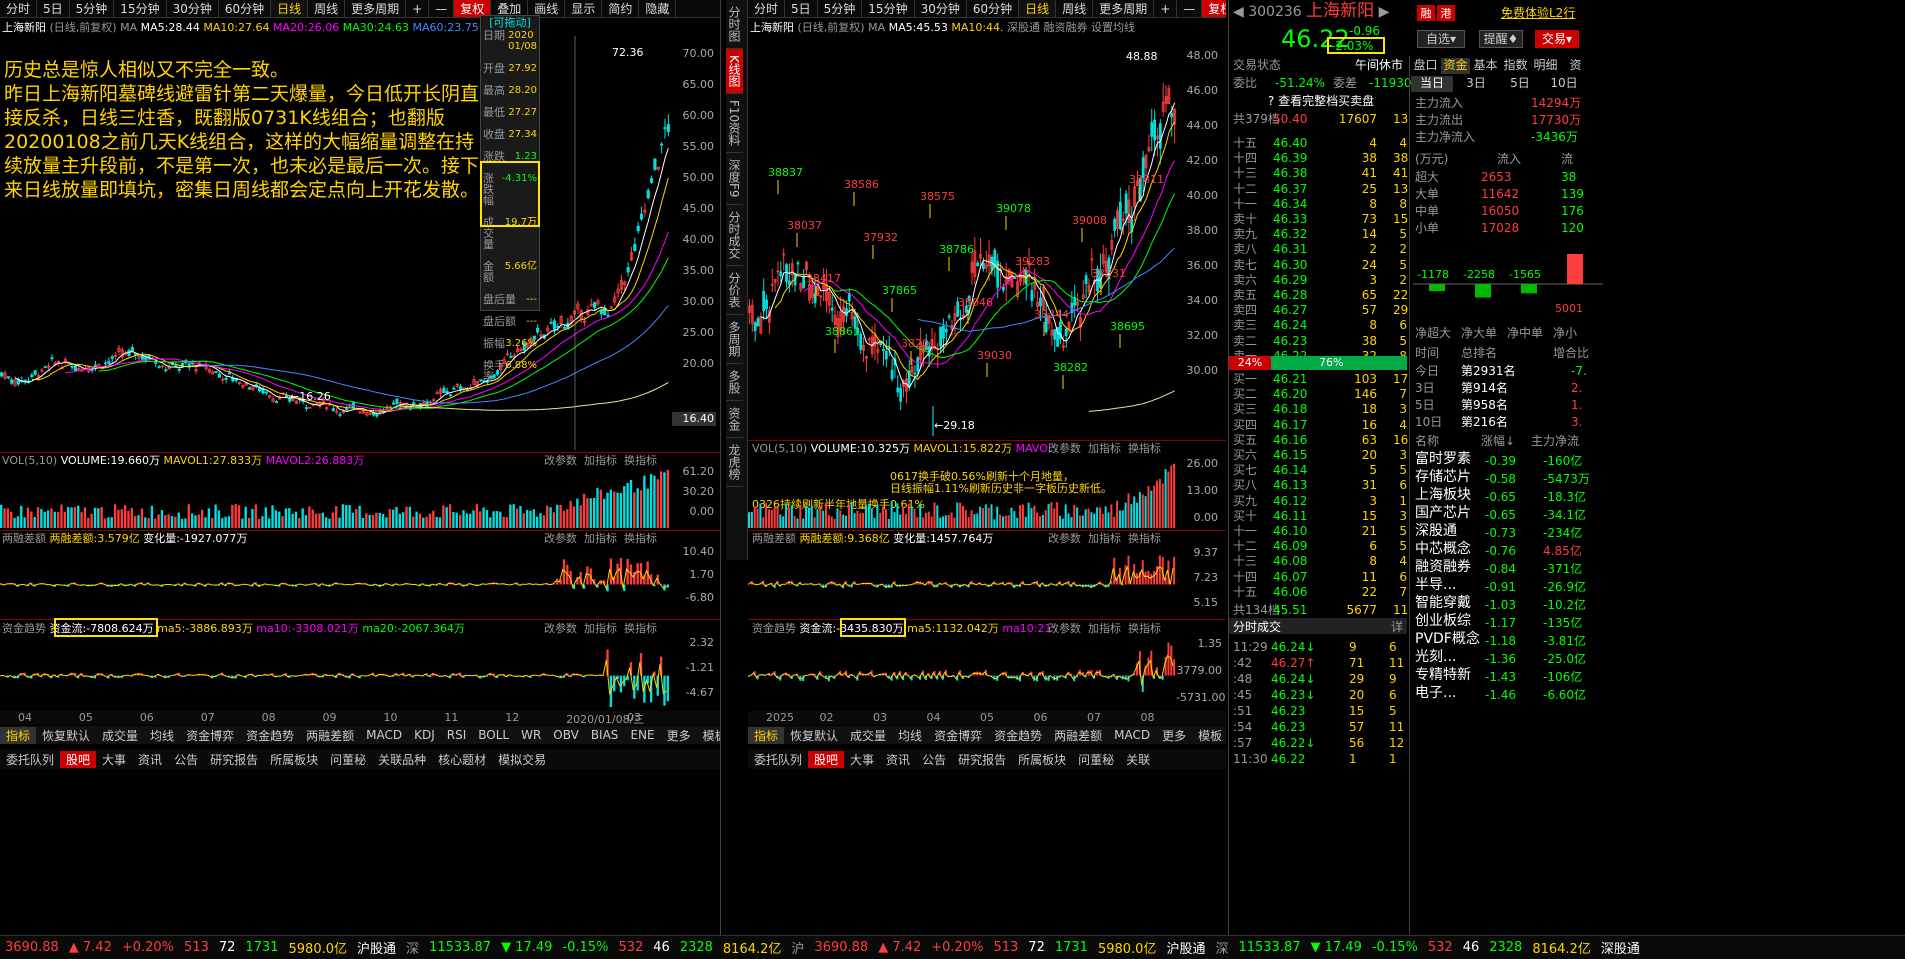 The width and height of the screenshot is (1905, 959). What do you see at coordinates (1545, 66) in the screenshot?
I see `fund-tab-4: 明细` at bounding box center [1545, 66].